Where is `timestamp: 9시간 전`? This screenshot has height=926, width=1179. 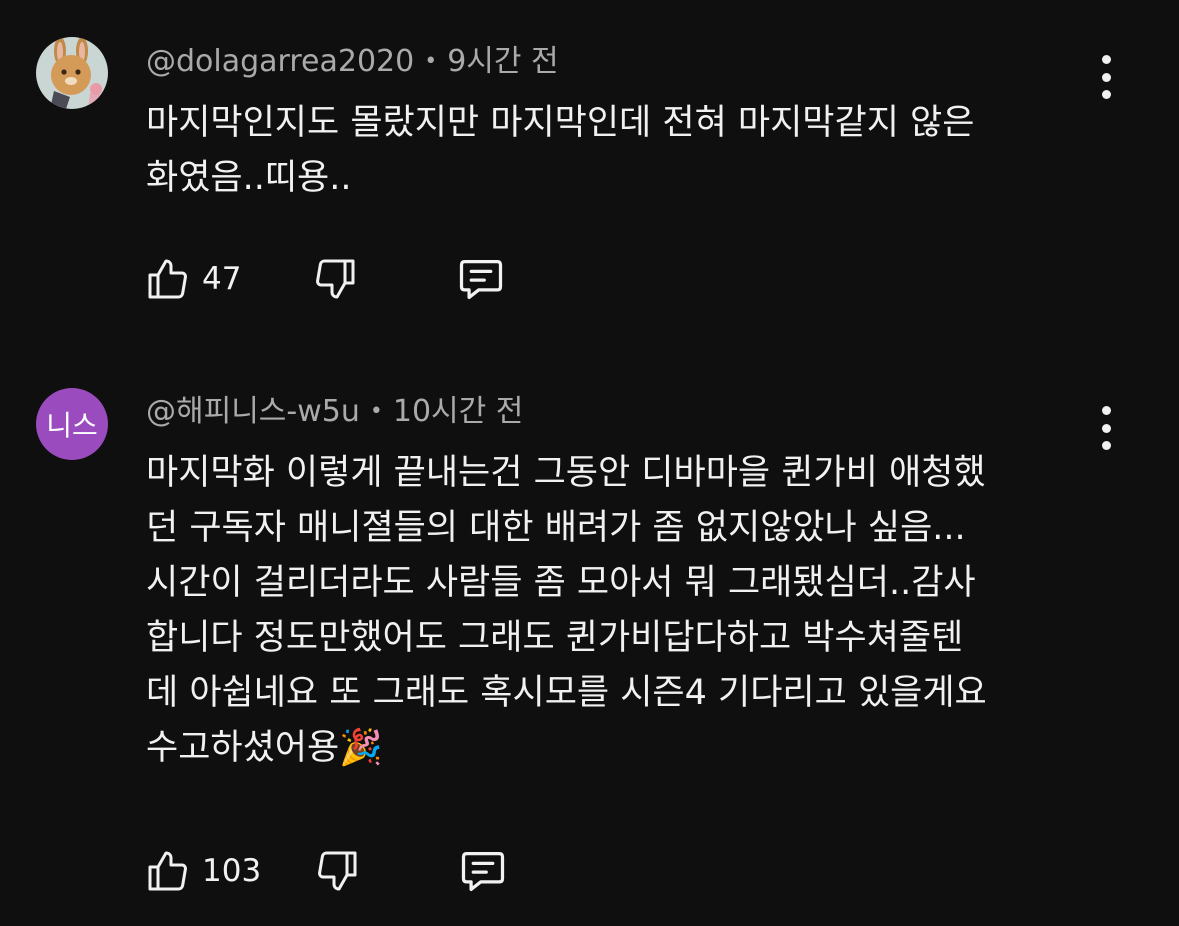 timestamp: 9시간 전 is located at coordinates (502, 61).